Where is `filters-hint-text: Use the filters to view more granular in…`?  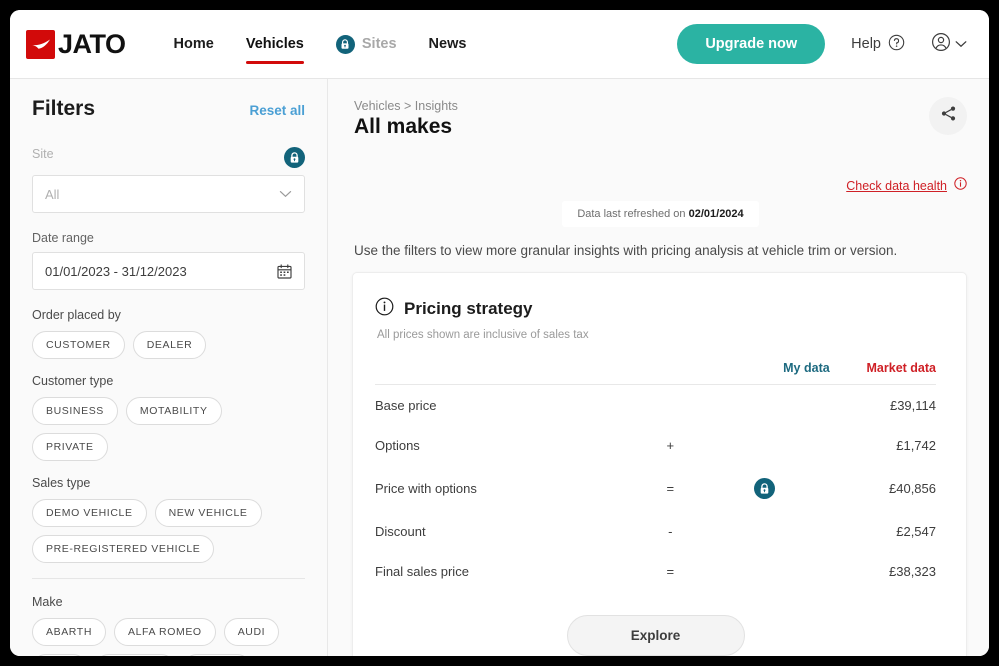 filters-hint-text: Use the filters to view more granular in… is located at coordinates (626, 250).